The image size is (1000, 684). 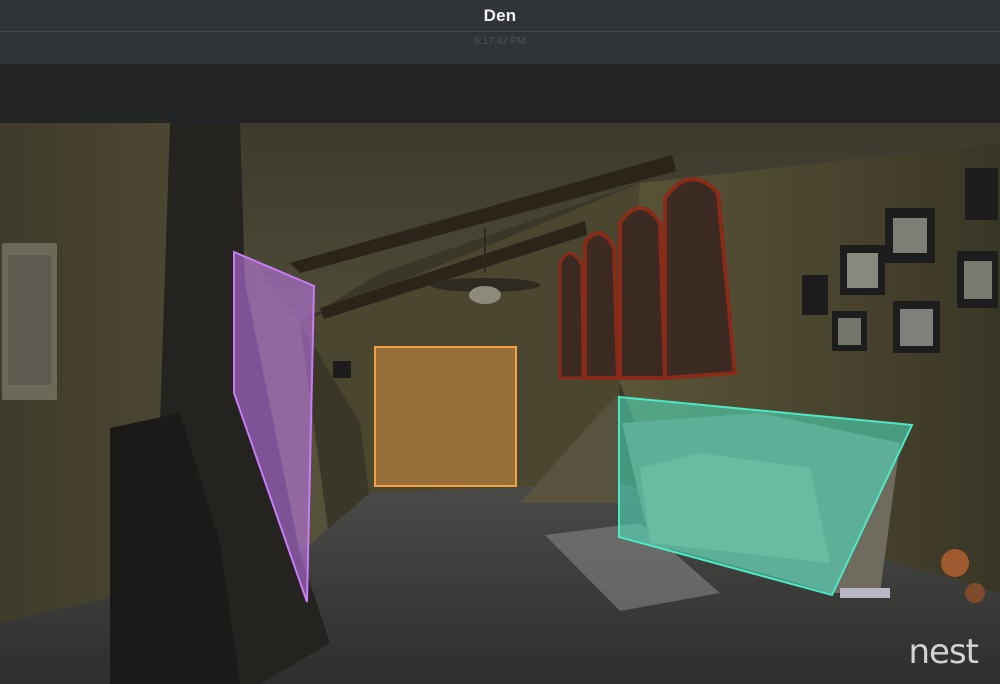 I want to click on title-bar: Den, so click(x=500, y=16).